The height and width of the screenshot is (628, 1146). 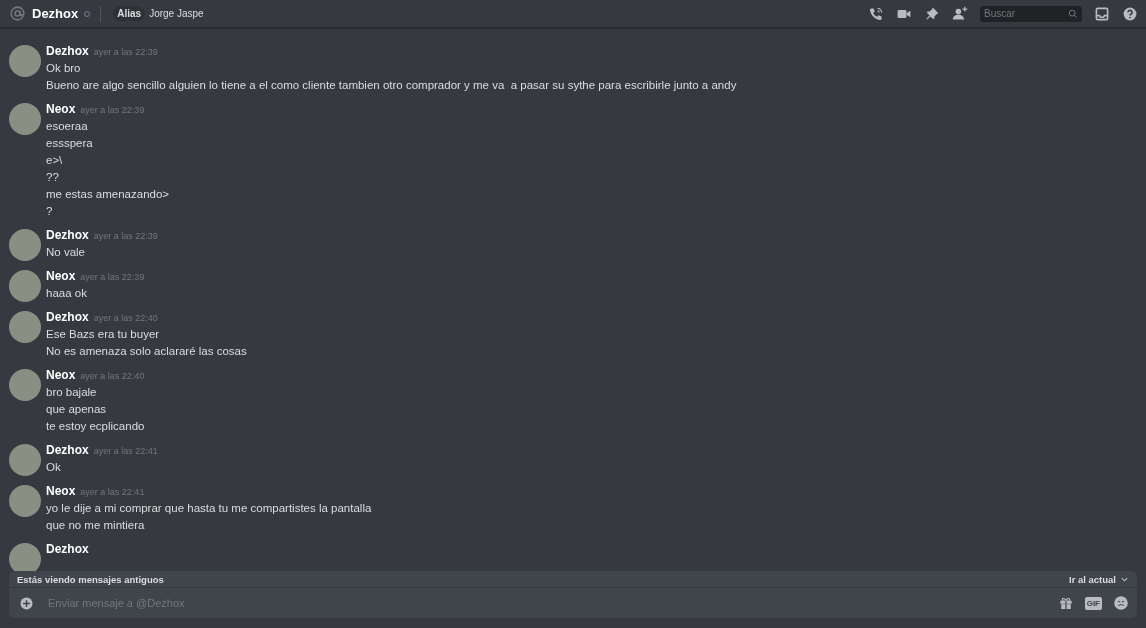 I want to click on inbox-icon, so click(x=1102, y=13).